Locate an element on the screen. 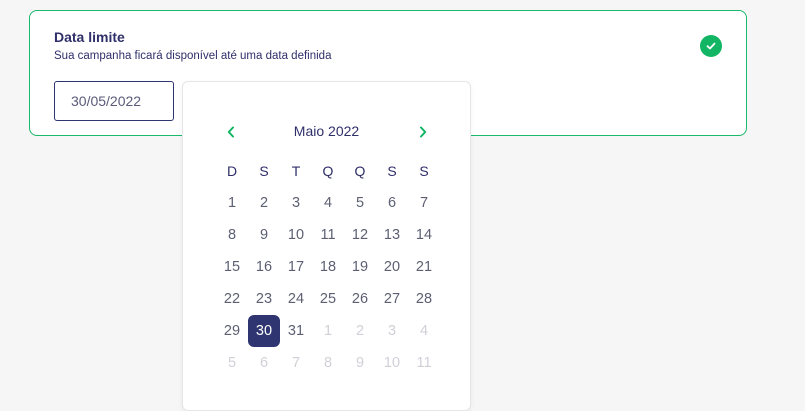 This screenshot has height=411, width=805. date-input is located at coordinates (114, 101).